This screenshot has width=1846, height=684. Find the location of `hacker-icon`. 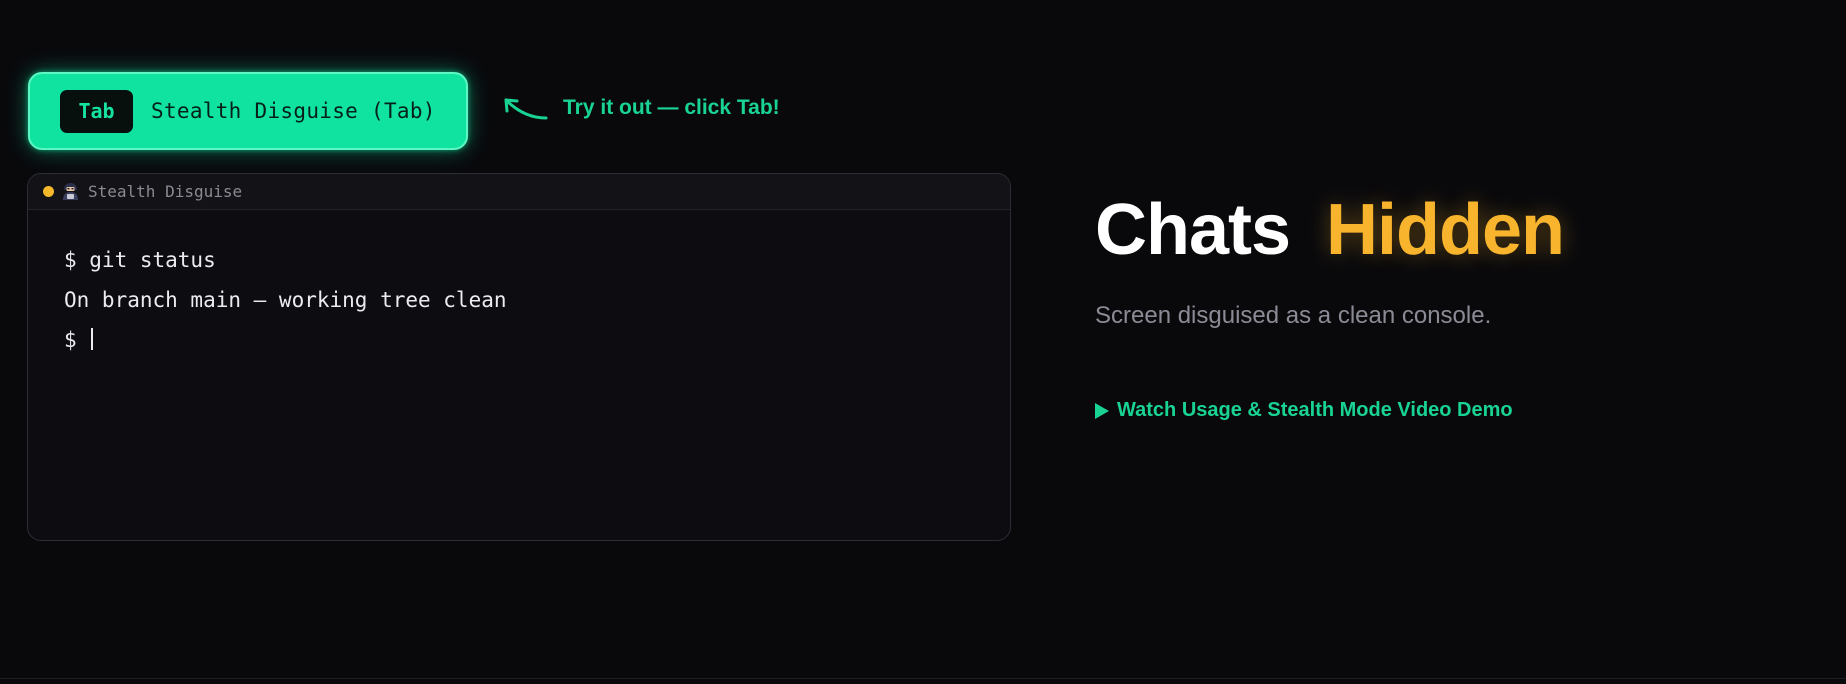

hacker-icon is located at coordinates (70, 191).